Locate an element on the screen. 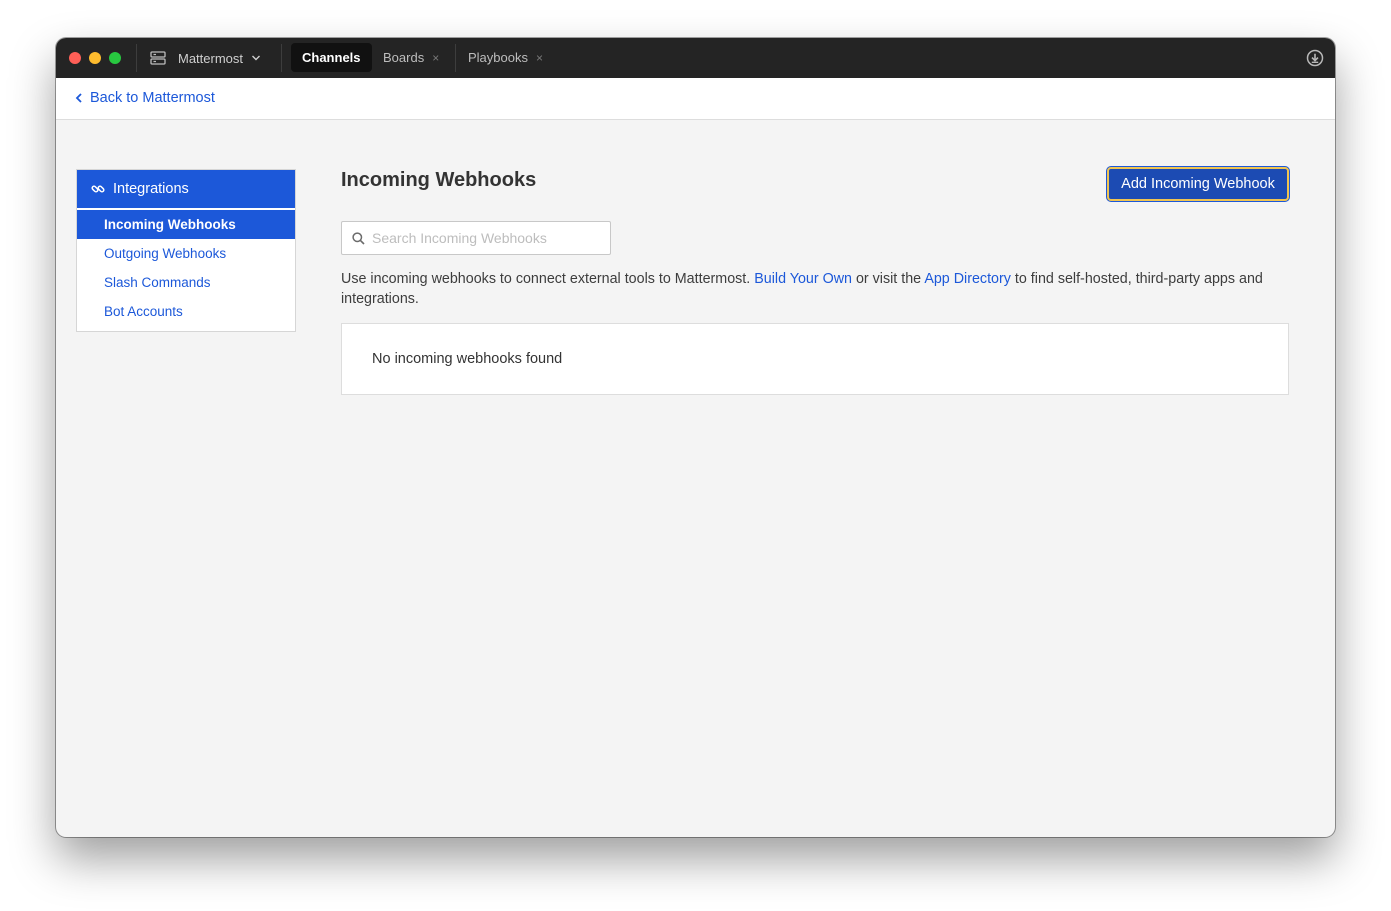  server-icon is located at coordinates (158, 58).